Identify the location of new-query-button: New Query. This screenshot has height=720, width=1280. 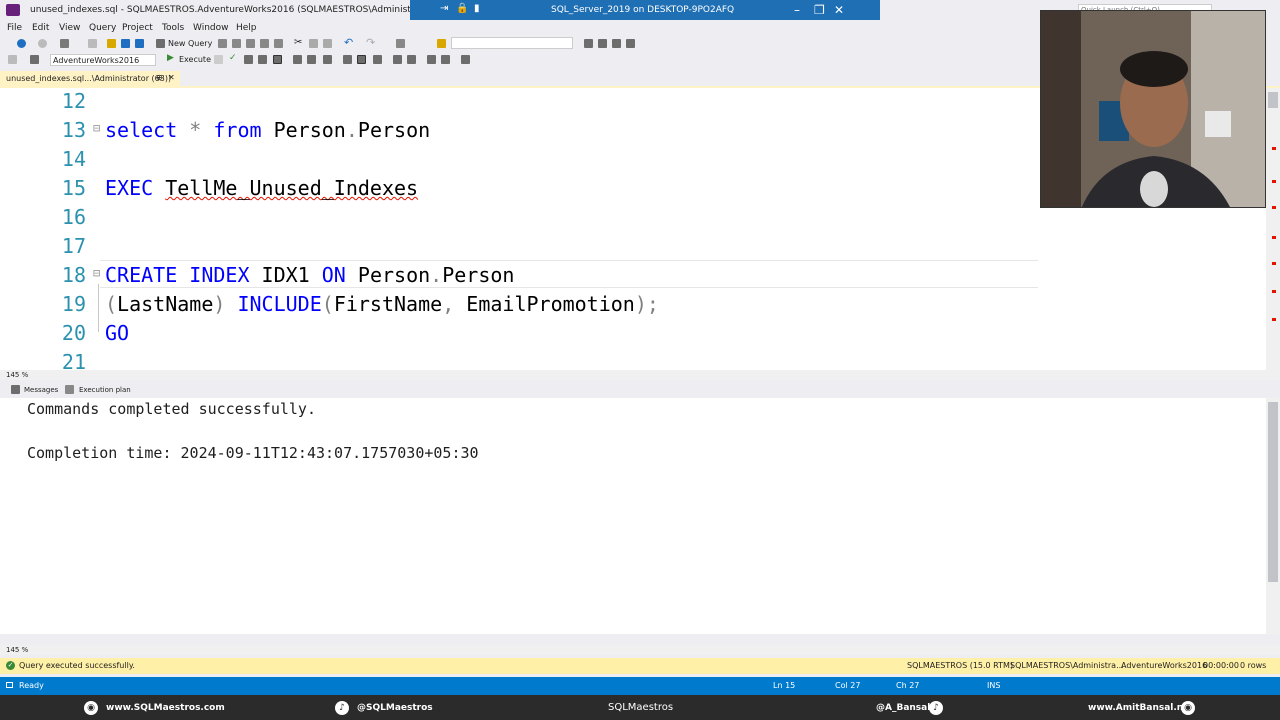
(190, 43).